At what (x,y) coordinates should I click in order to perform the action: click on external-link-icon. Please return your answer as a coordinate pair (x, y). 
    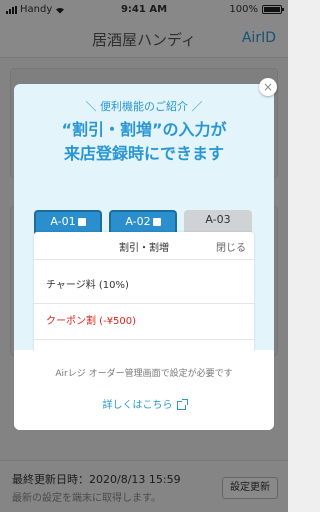
    Looking at the image, I should click on (182, 404).